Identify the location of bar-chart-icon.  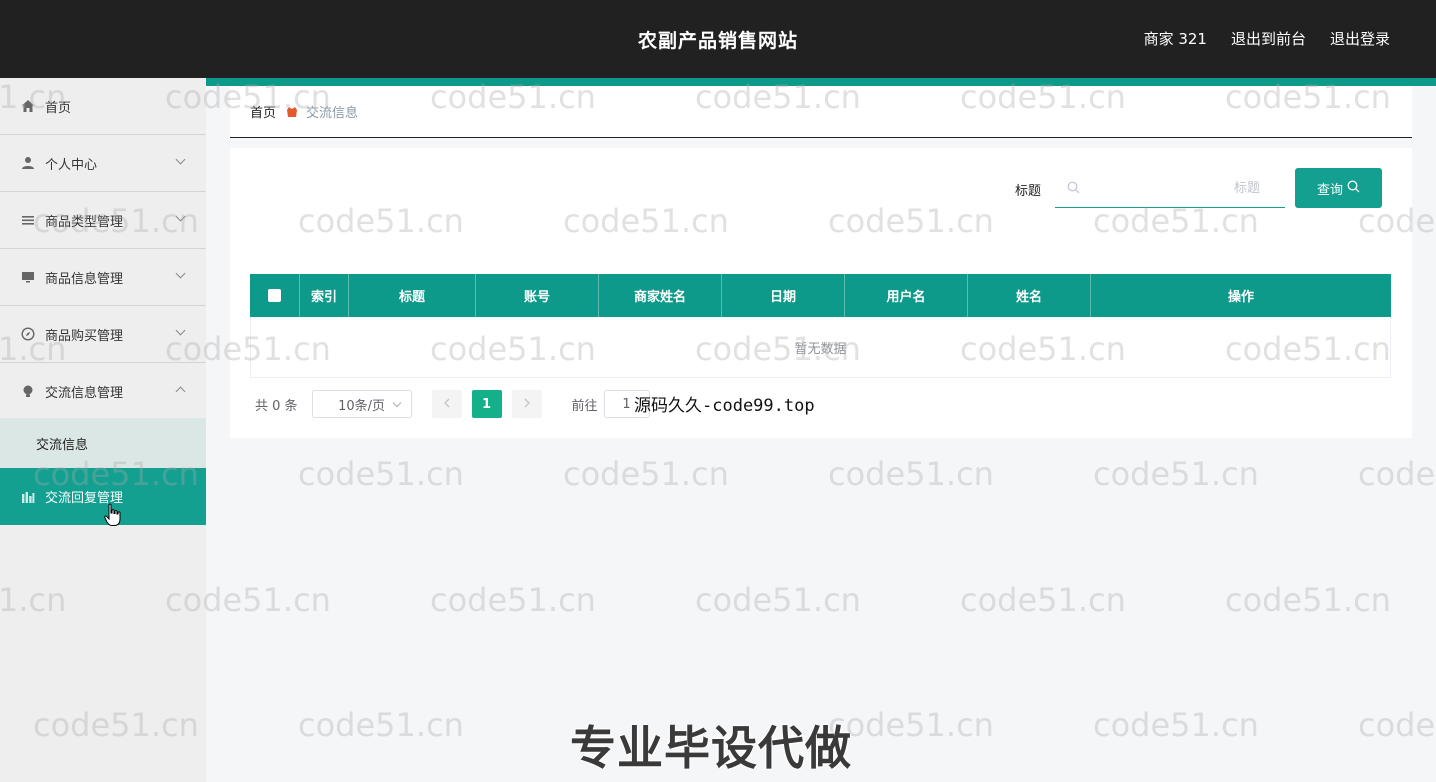
(28, 497).